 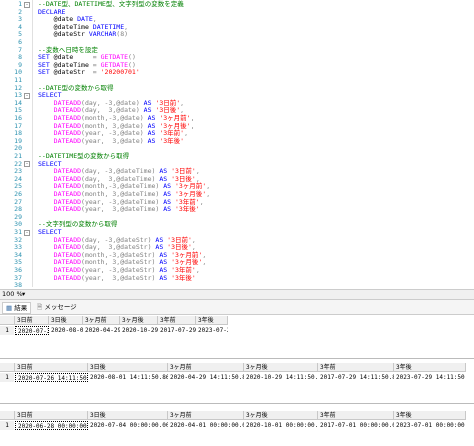 What do you see at coordinates (9, 308) in the screenshot?
I see `grid-icon: ▦` at bounding box center [9, 308].